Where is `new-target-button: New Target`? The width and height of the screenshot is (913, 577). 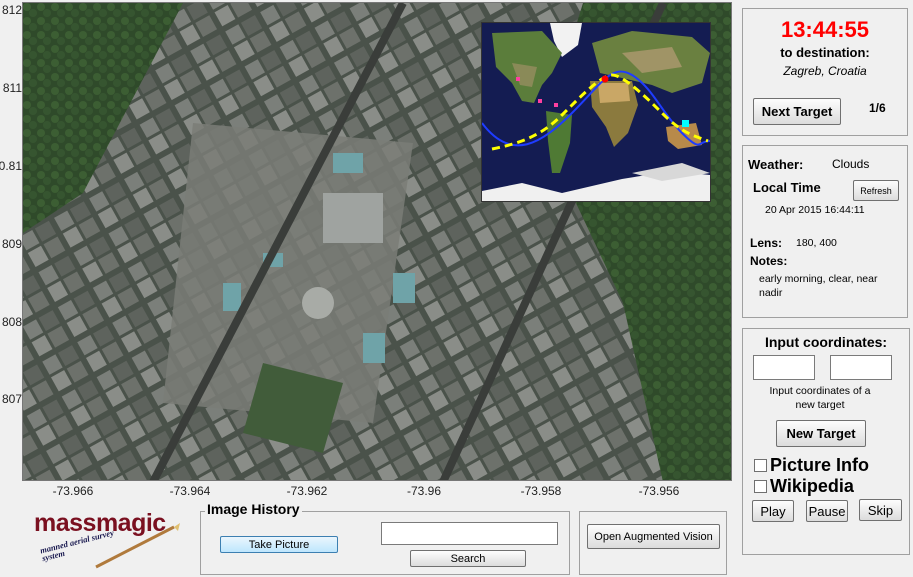
new-target-button: New Target is located at coordinates (821, 433).